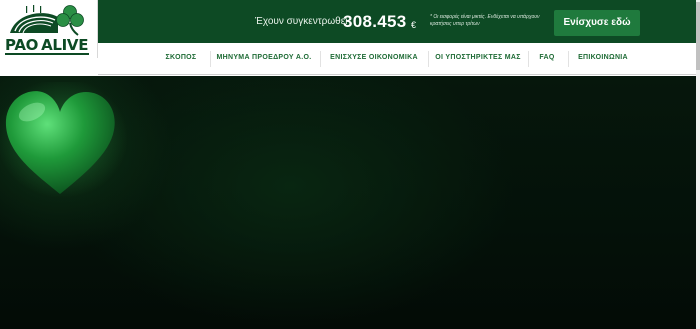 The image size is (700, 329). What do you see at coordinates (414, 25) in the screenshot?
I see `currency-symbol: €` at bounding box center [414, 25].